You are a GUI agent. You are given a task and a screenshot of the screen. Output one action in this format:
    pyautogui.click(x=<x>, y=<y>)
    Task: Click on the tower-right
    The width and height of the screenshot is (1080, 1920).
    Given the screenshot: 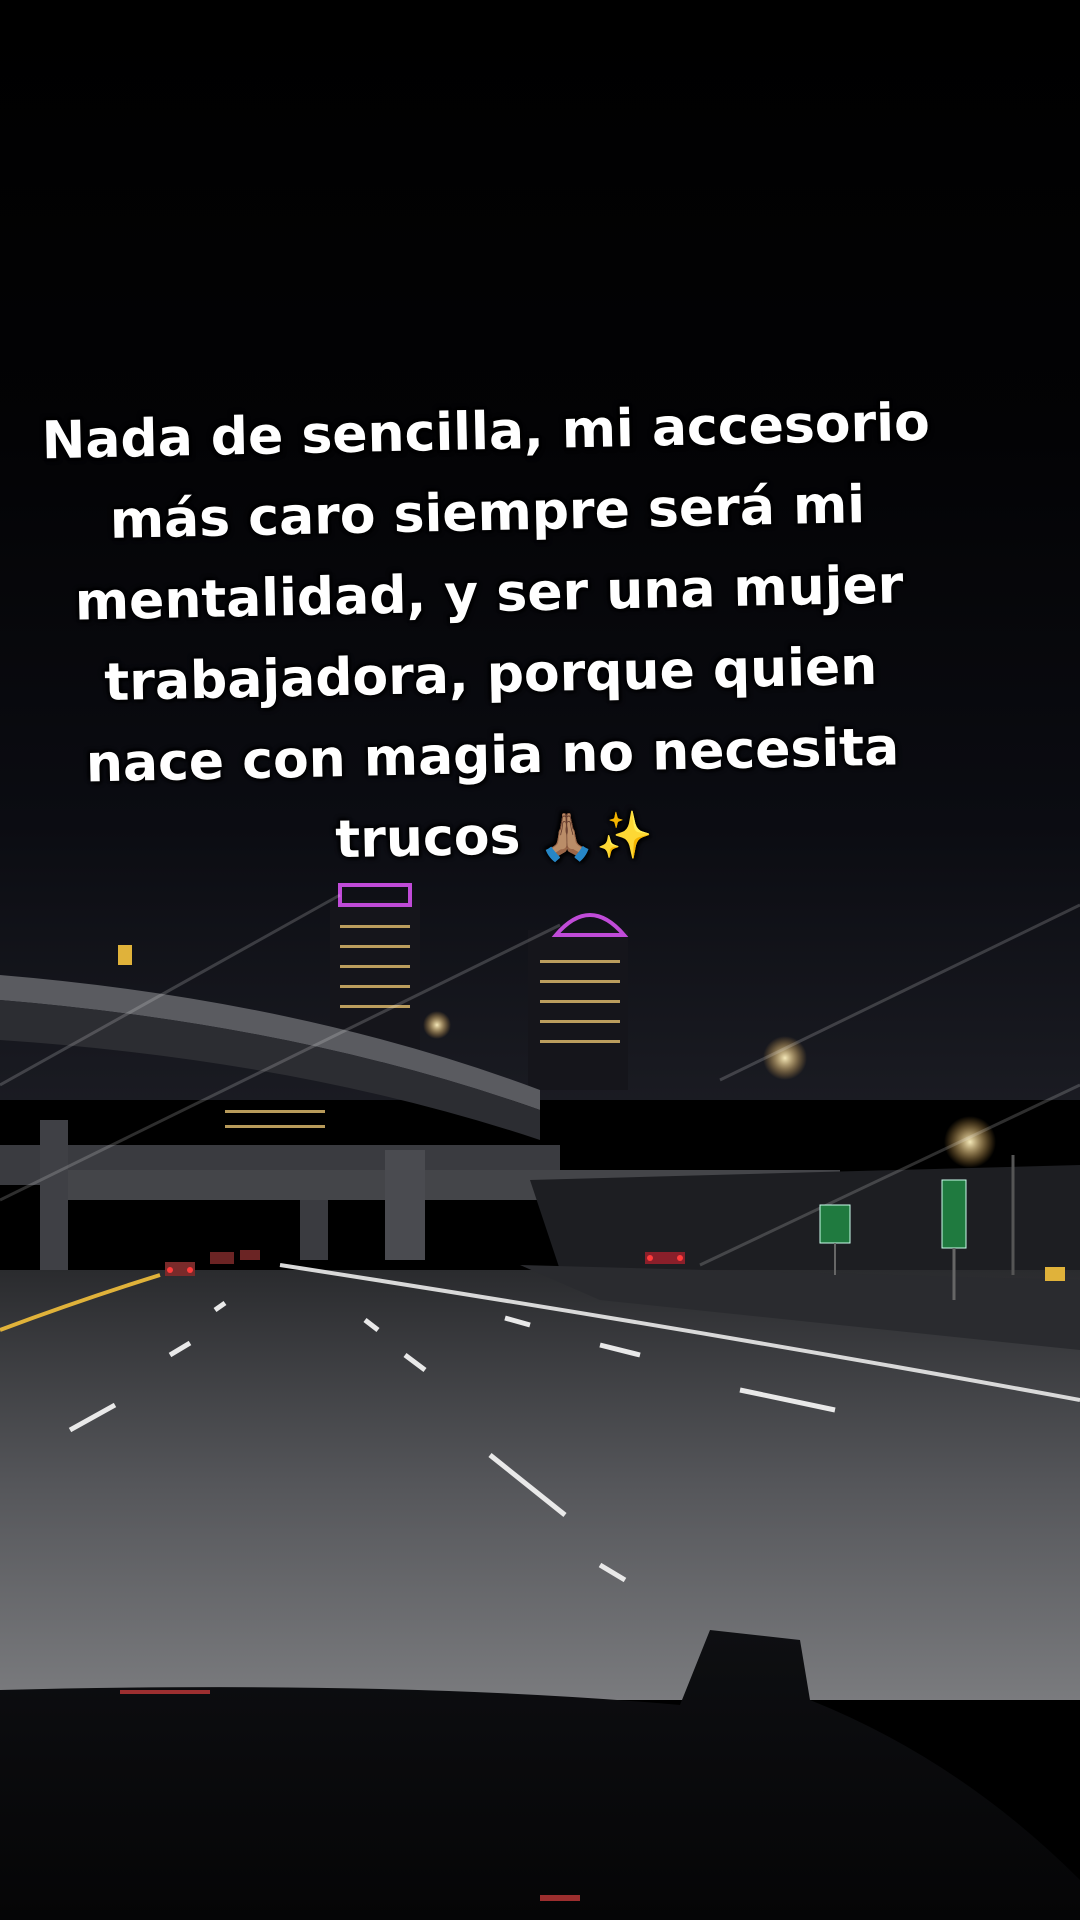 What is the action you would take?
    pyautogui.click(x=578, y=1010)
    